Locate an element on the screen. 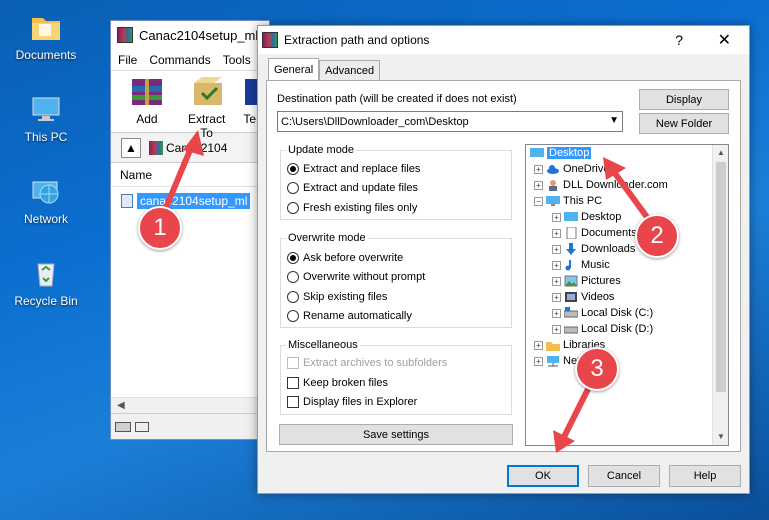 This screenshot has height=520, width=769. annotation-badge-3: 3 is located at coordinates (597, 369).